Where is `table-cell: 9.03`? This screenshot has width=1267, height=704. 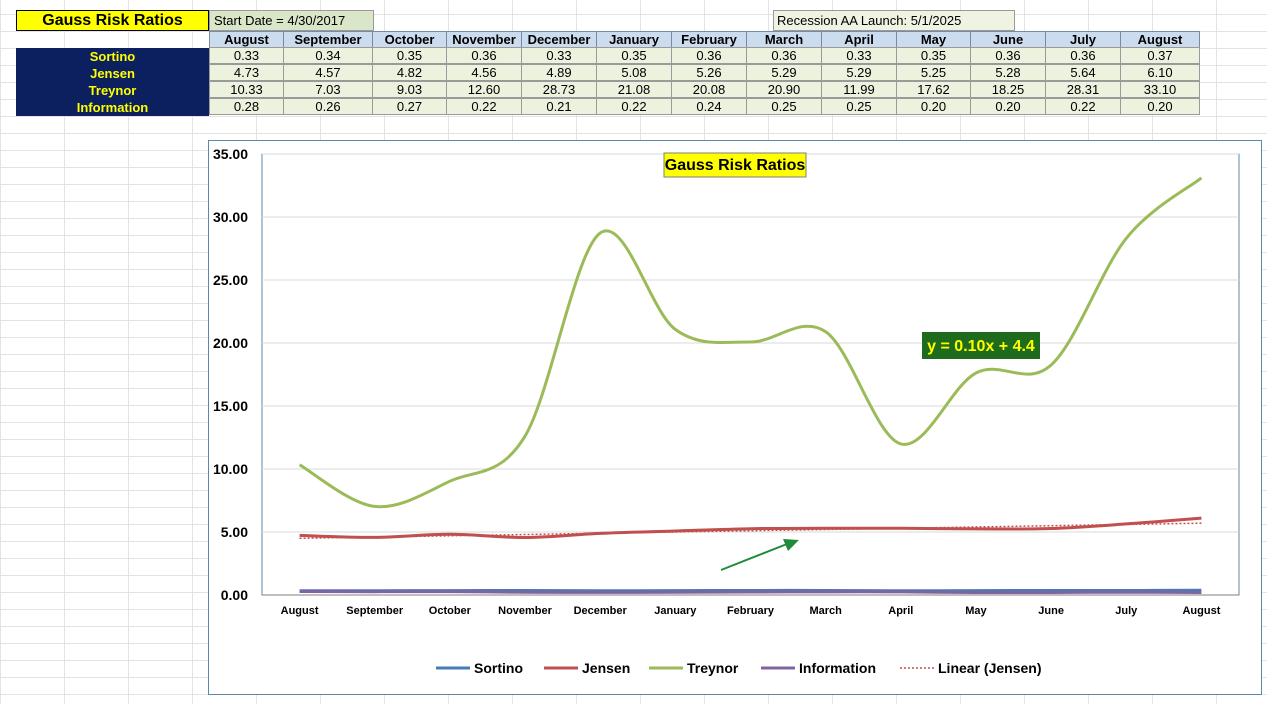 table-cell: 9.03 is located at coordinates (409, 89).